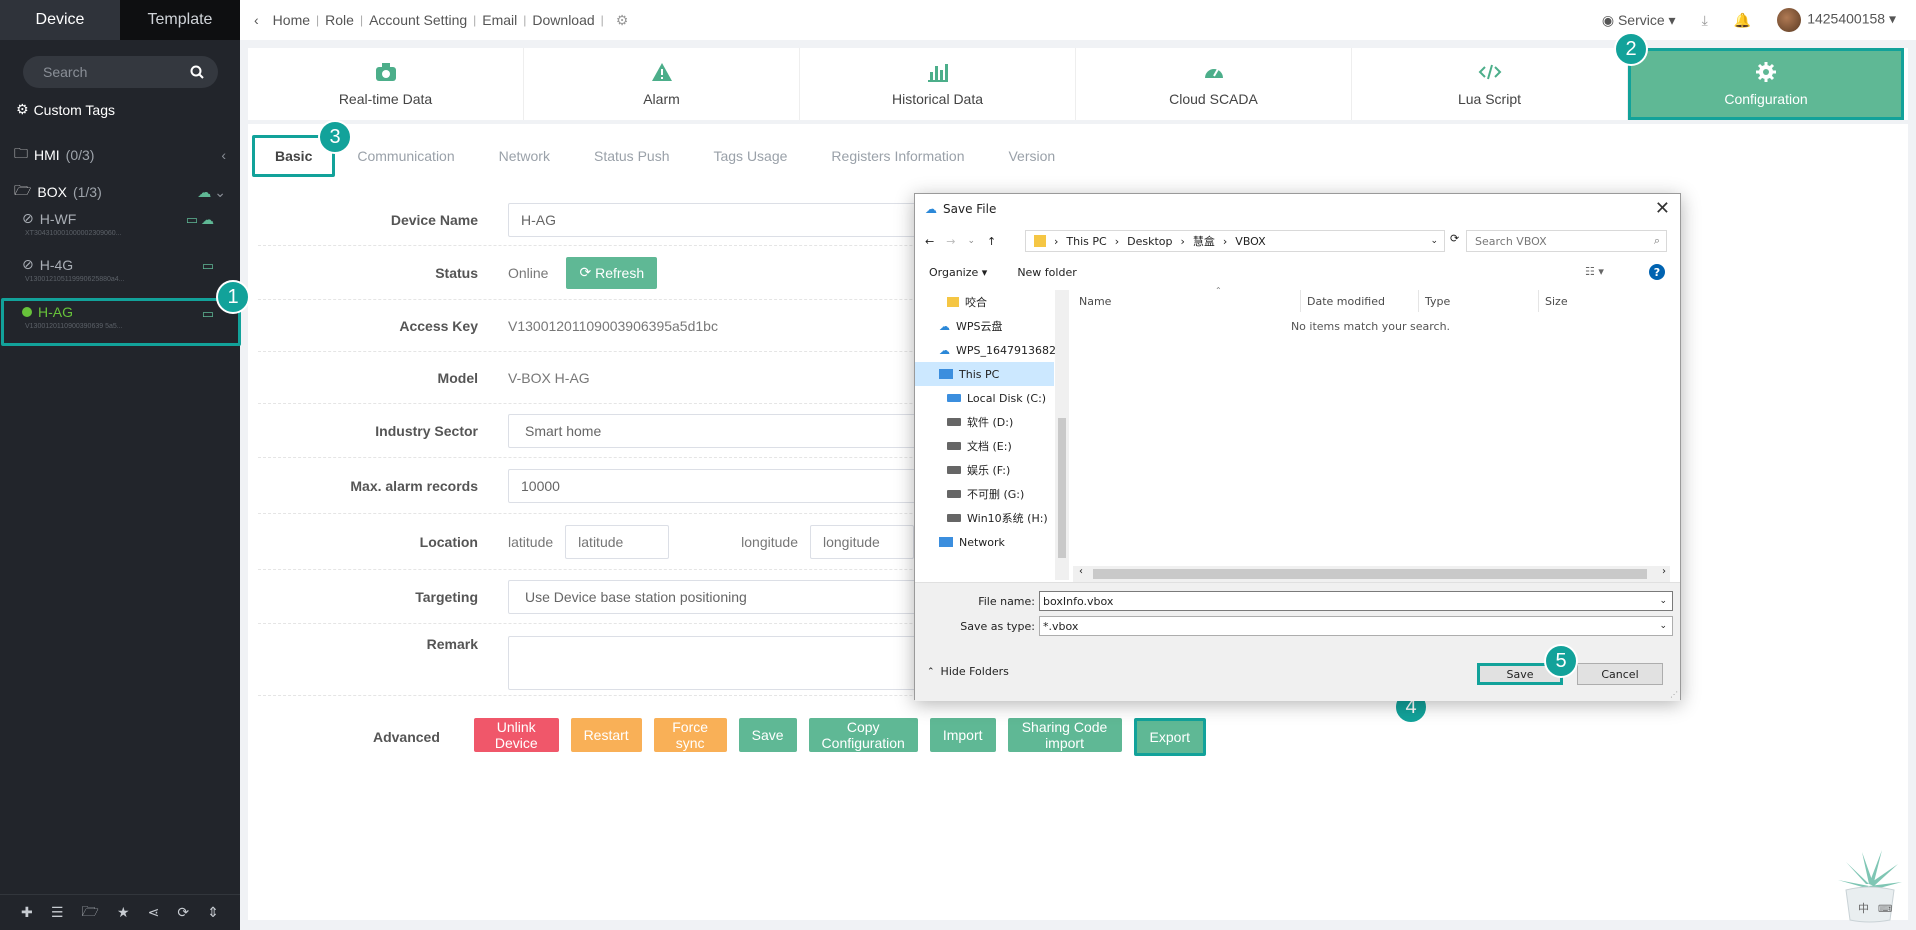  What do you see at coordinates (1766, 84) in the screenshot?
I see `tab-configuration: Configuration` at bounding box center [1766, 84].